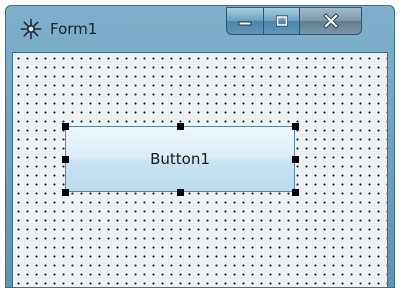 The height and width of the screenshot is (288, 403). What do you see at coordinates (295, 159) in the screenshot?
I see `resize-handle-right` at bounding box center [295, 159].